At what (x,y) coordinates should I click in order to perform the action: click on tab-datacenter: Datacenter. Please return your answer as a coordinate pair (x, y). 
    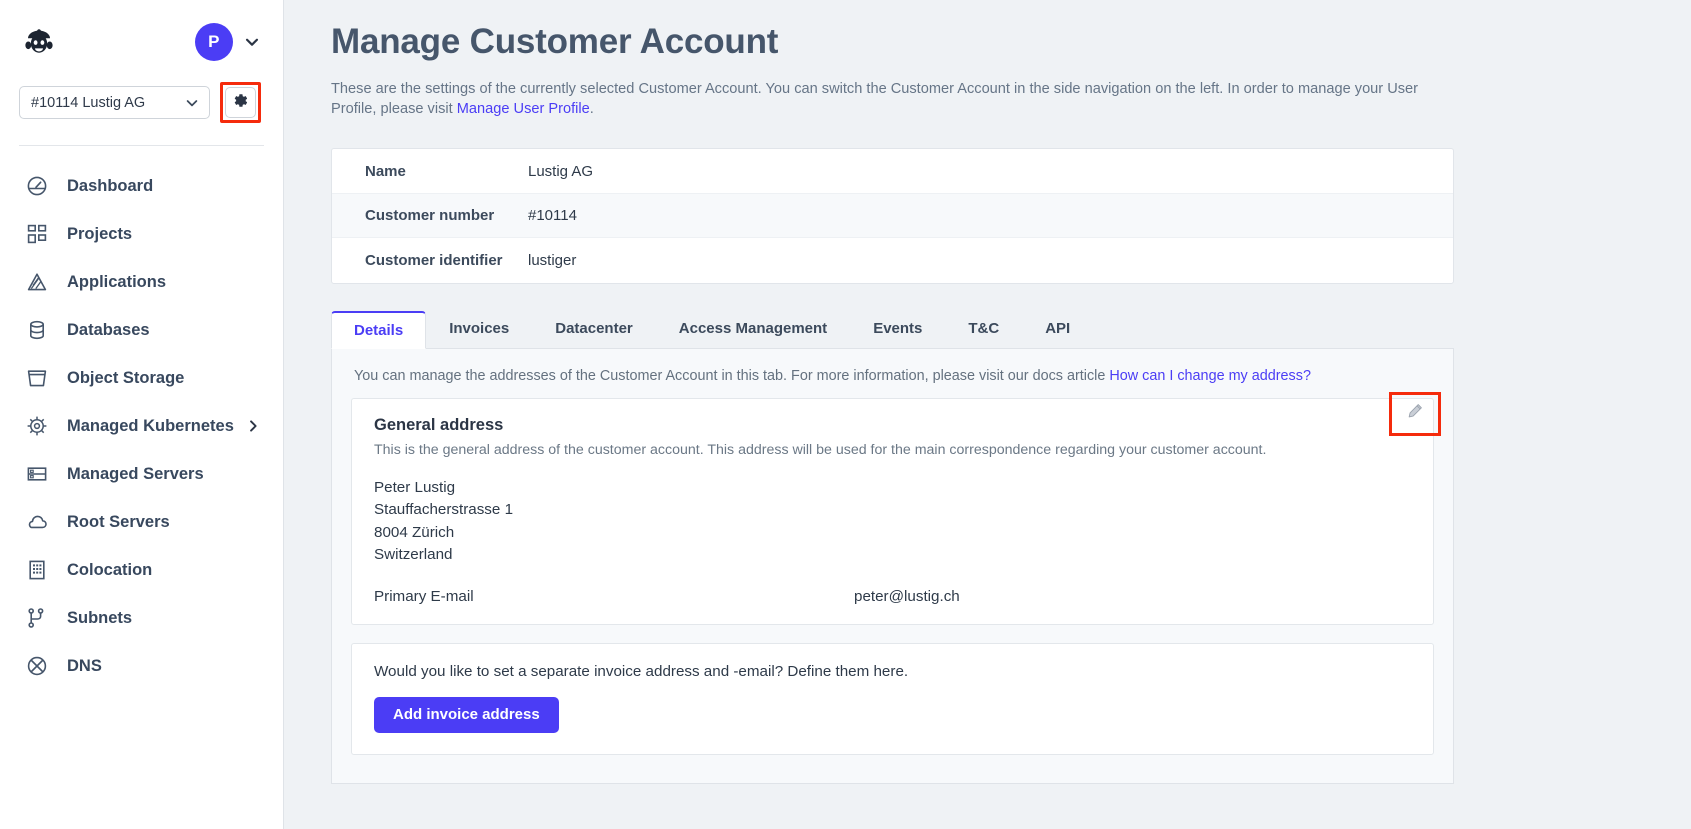
    Looking at the image, I should click on (594, 329).